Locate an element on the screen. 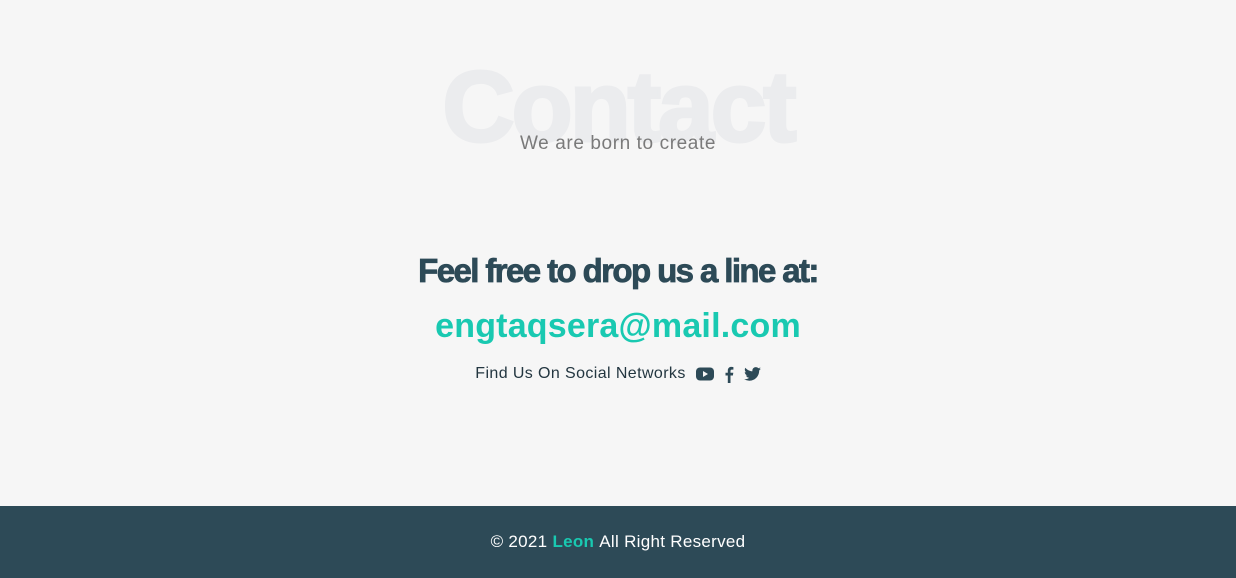 Image resolution: width=1236 pixels, height=578 pixels. footer: © 2021 Leon All Right Reserved is located at coordinates (618, 542).